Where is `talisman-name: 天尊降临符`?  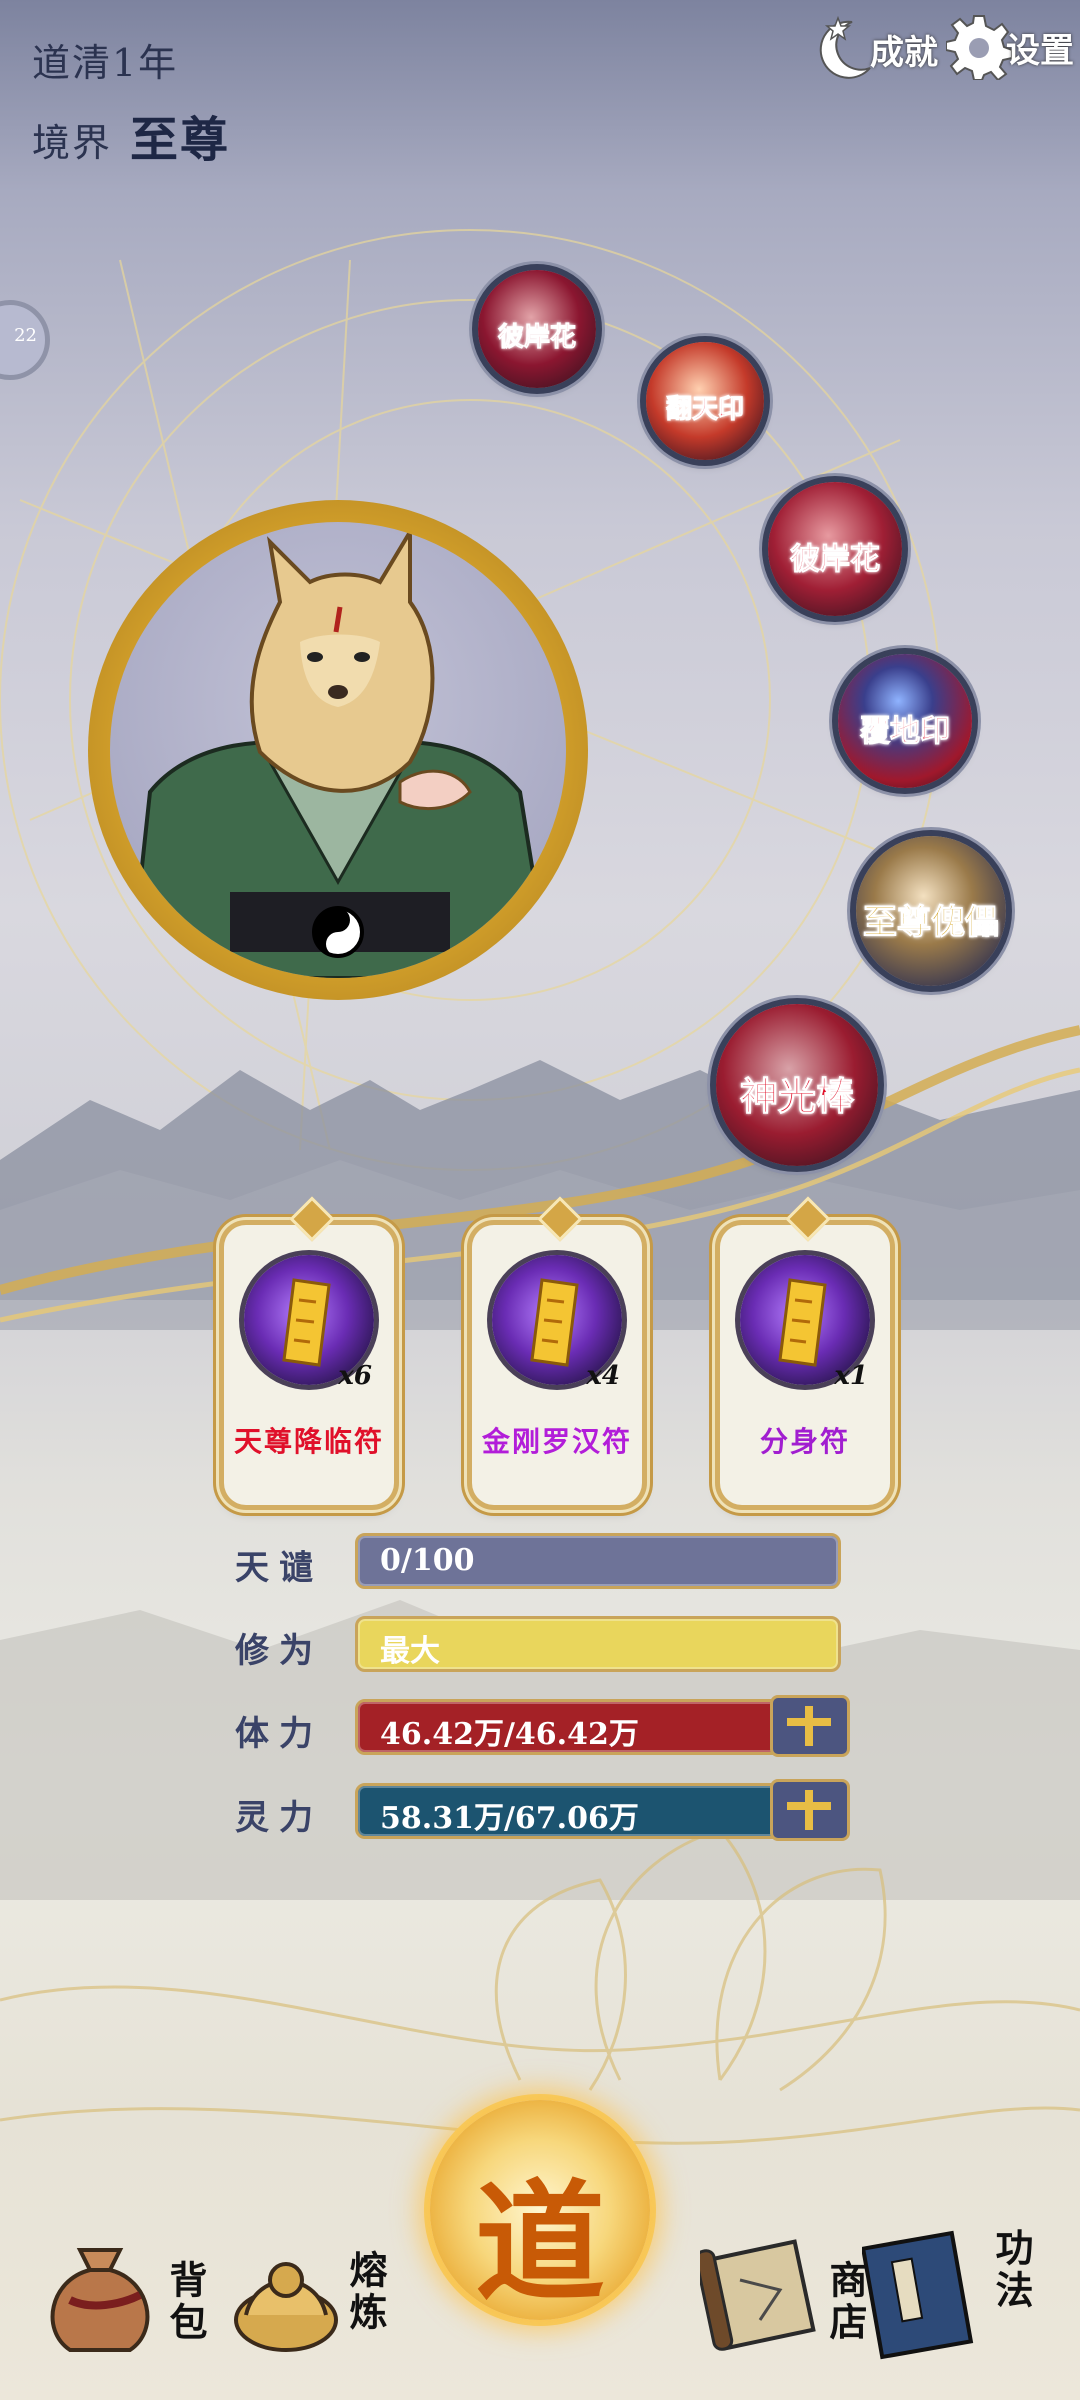 talisman-name: 天尊降临符 is located at coordinates (308, 1441).